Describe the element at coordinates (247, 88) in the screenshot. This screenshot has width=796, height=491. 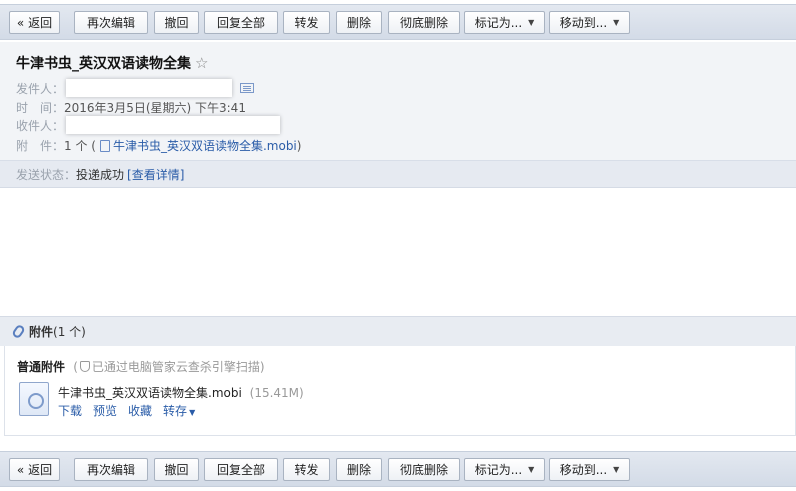
I see `contact-card-icon` at that location.